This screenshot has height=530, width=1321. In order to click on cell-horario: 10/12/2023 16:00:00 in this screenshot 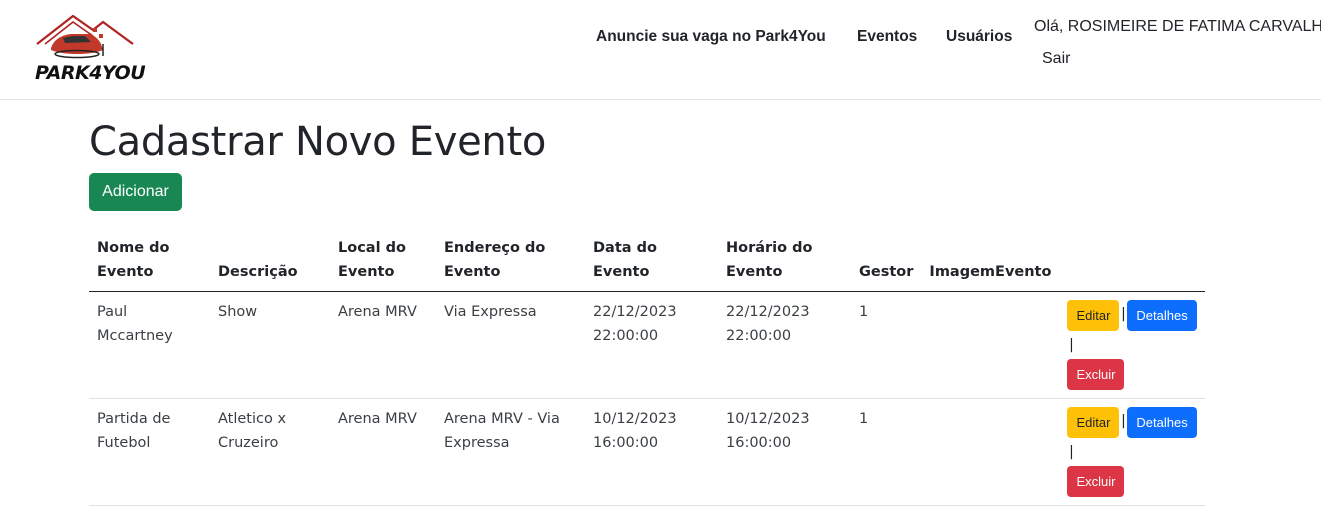, I will do `click(784, 452)`.